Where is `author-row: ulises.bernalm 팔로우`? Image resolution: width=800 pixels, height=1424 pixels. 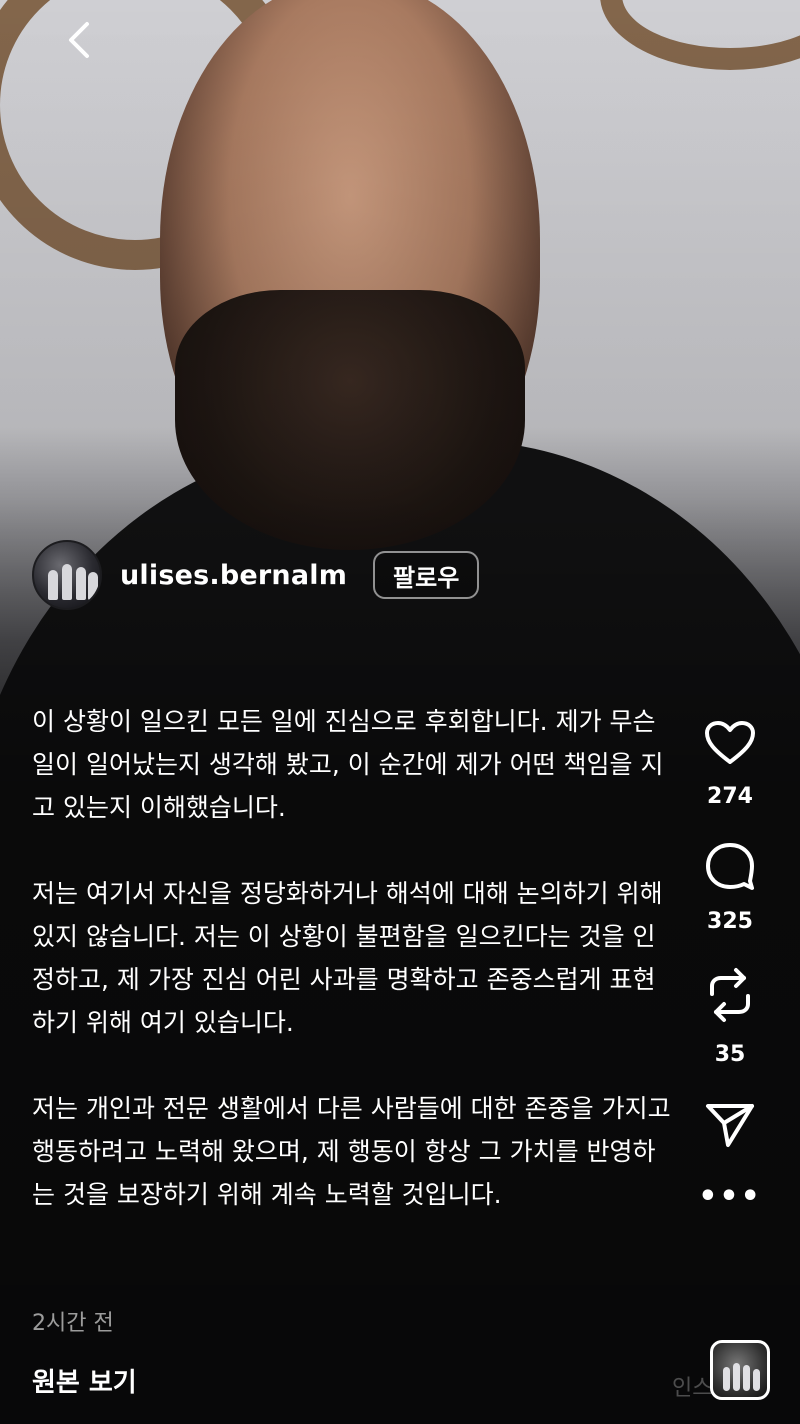 author-row: ulises.bernalm 팔로우 is located at coordinates (256, 575).